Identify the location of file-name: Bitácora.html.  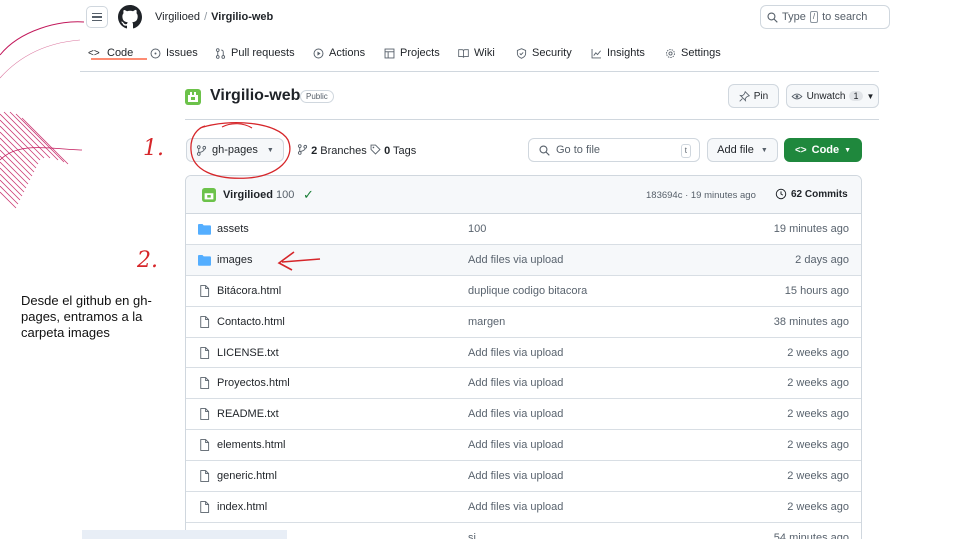
(249, 291).